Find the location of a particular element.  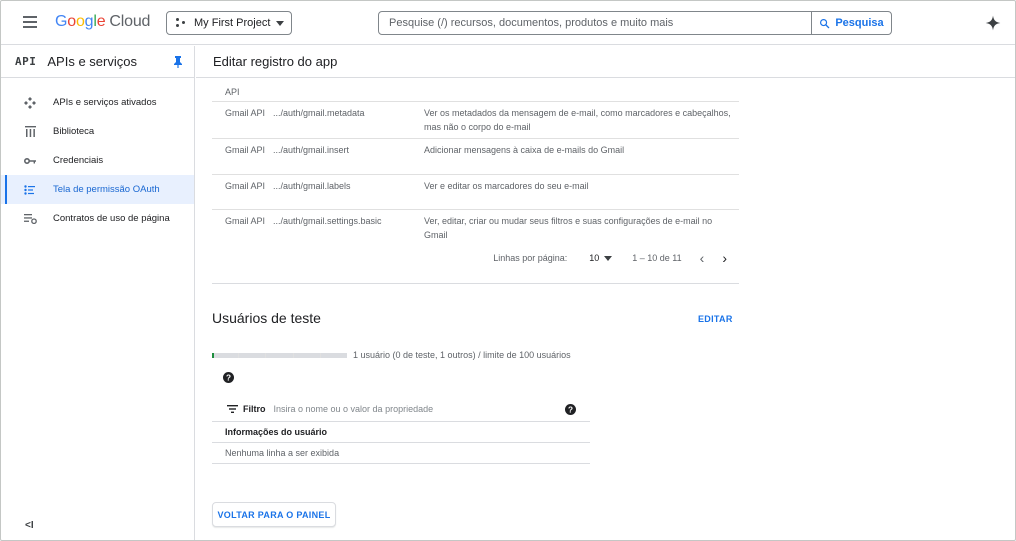

oauth-consent-icon is located at coordinates (30, 190).